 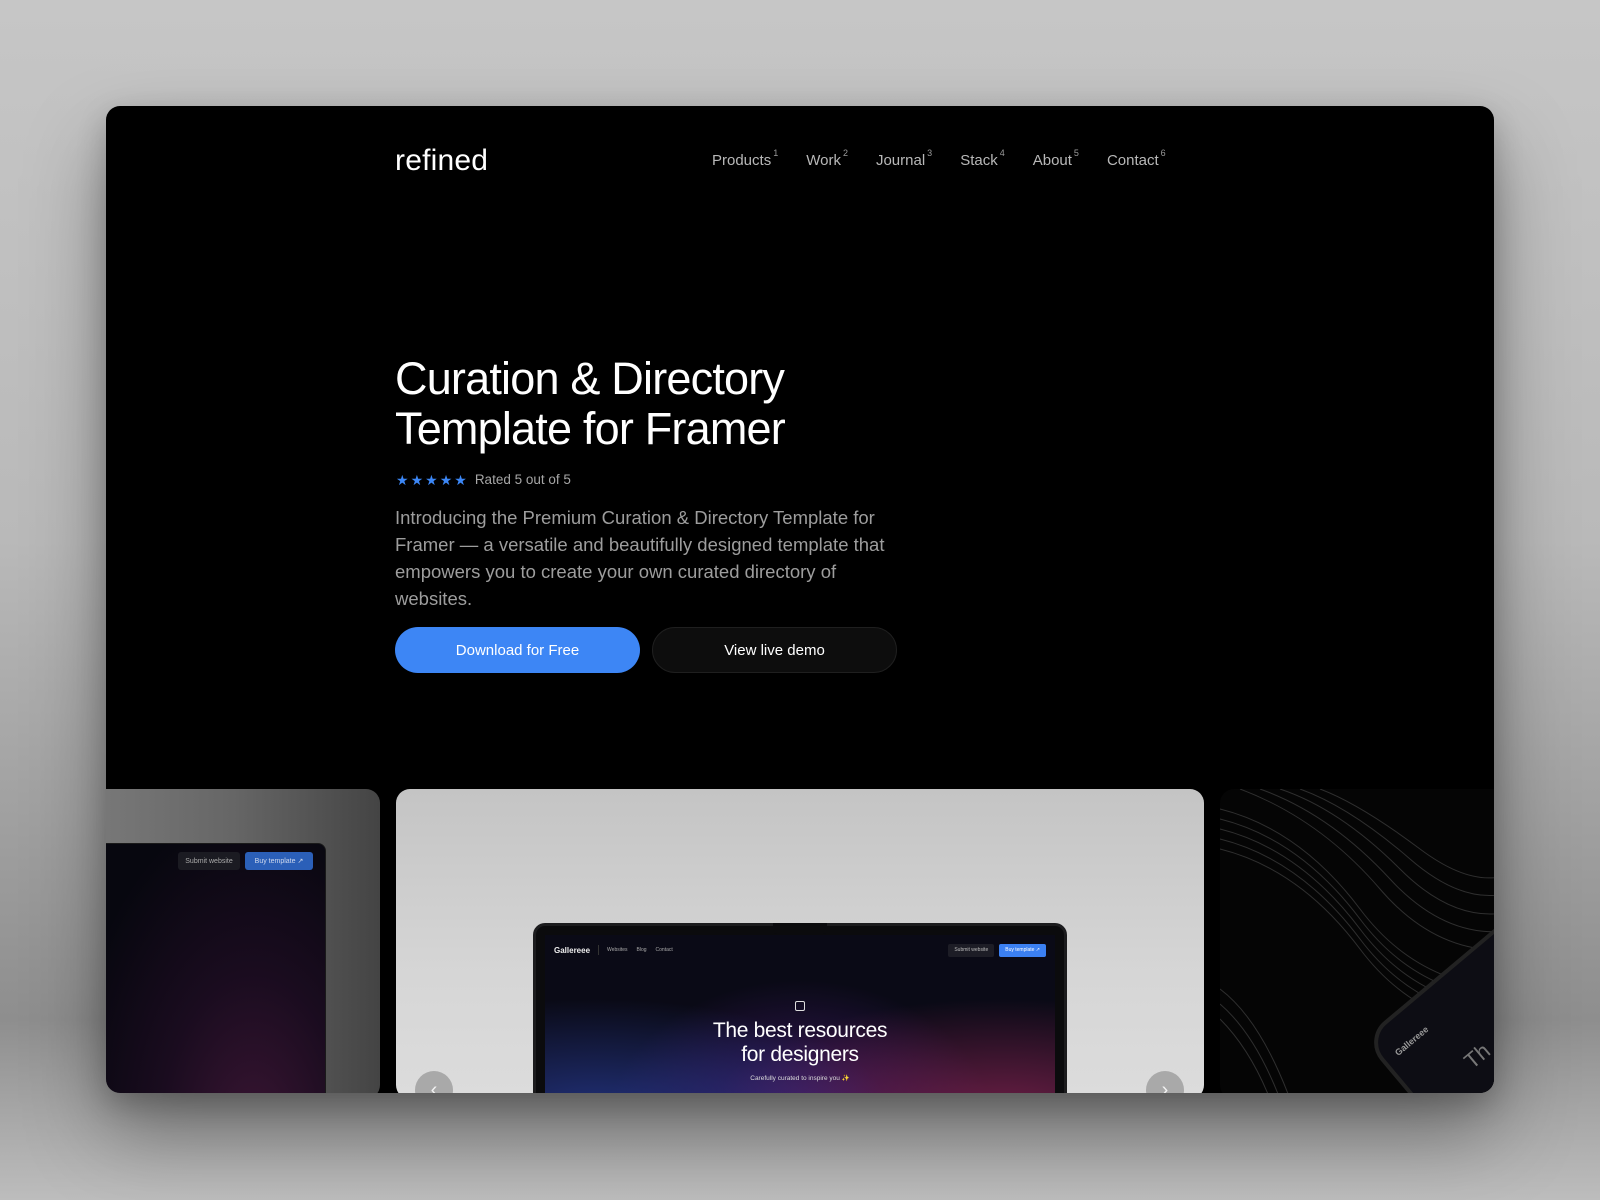 I want to click on preview-link: Contact, so click(x=664, y=950).